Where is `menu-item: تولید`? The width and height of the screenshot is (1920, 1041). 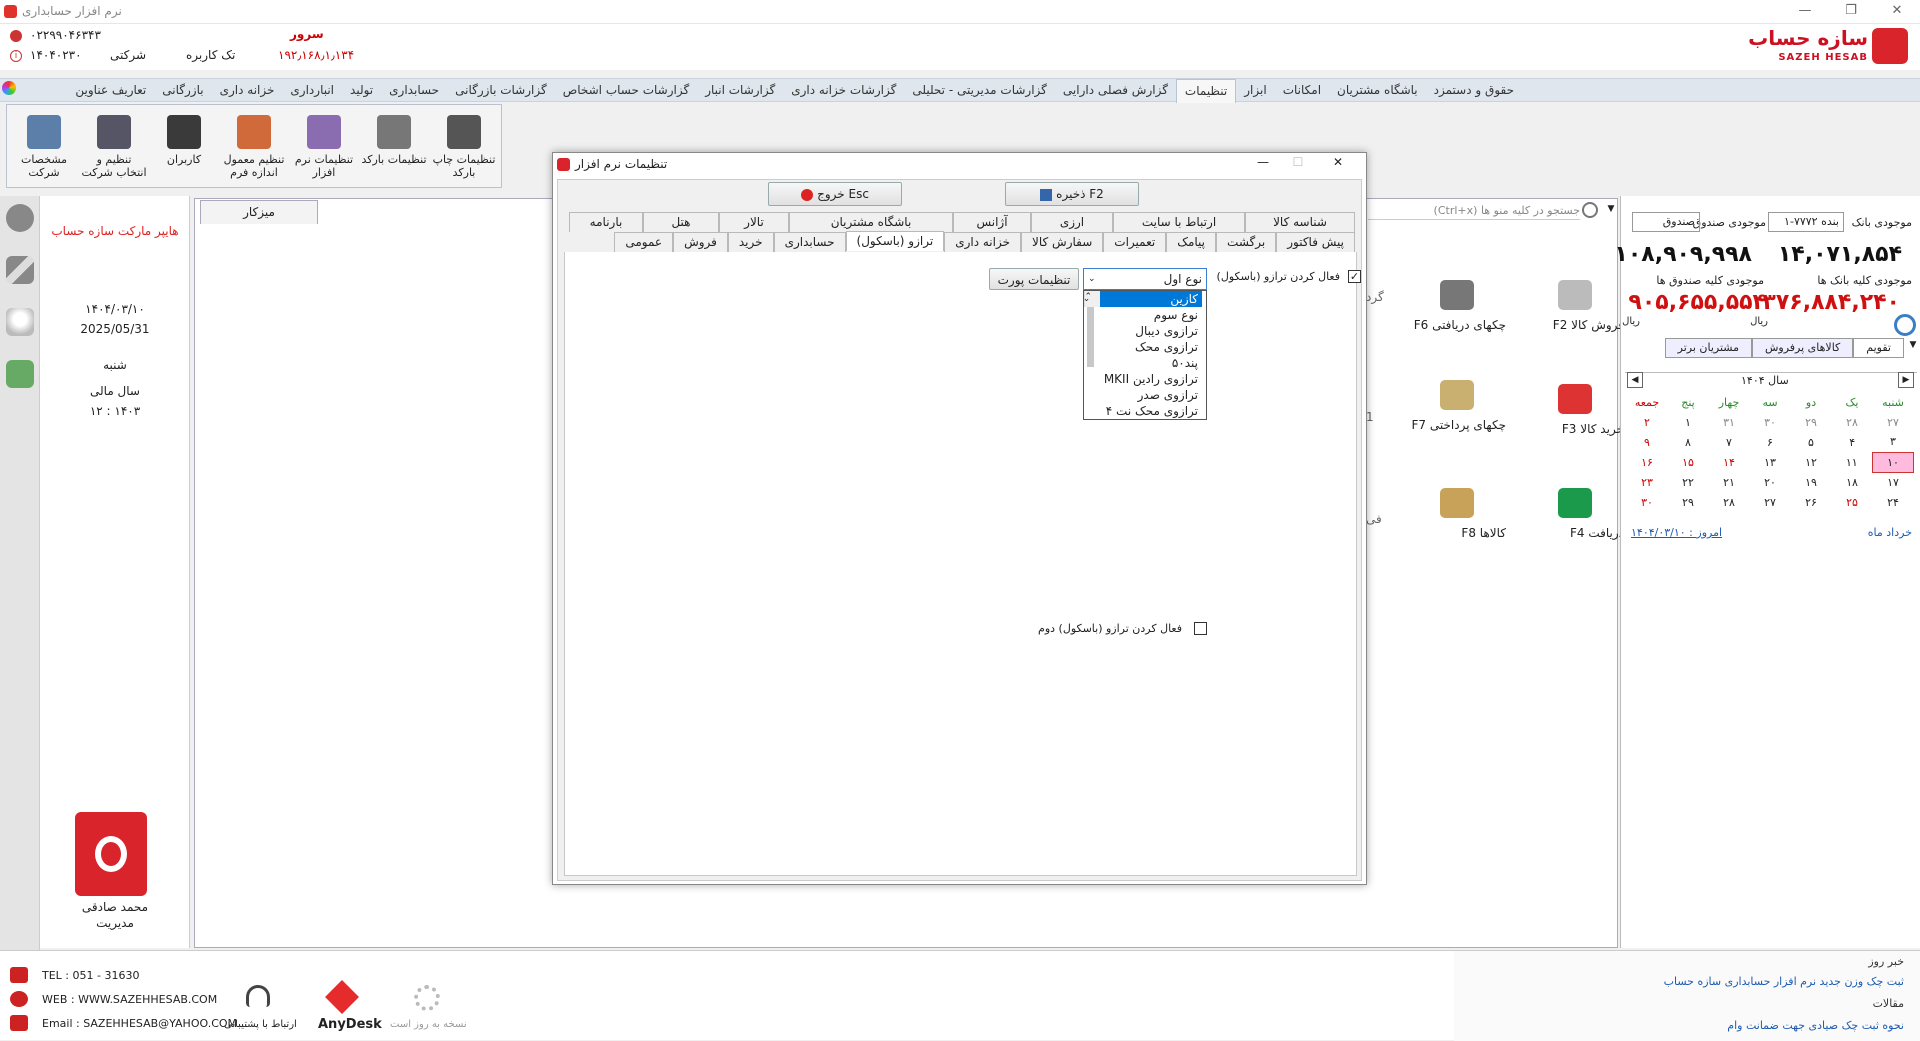
menu-item: تولید is located at coordinates (361, 91).